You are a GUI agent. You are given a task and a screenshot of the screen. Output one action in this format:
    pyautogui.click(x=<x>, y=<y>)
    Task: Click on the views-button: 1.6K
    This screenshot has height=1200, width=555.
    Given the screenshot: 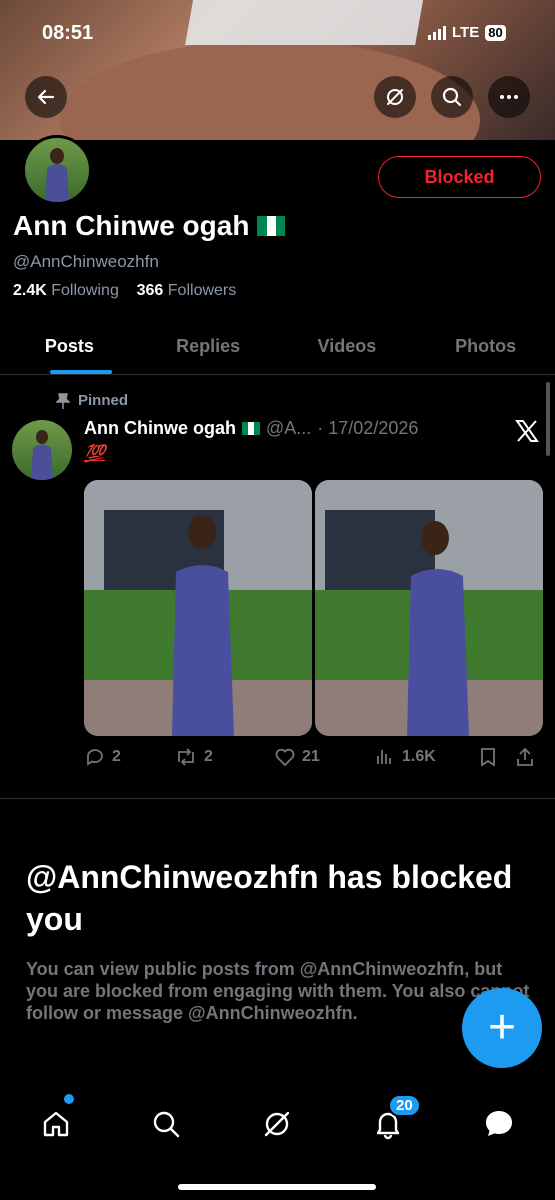 What is the action you would take?
    pyautogui.click(x=426, y=757)
    